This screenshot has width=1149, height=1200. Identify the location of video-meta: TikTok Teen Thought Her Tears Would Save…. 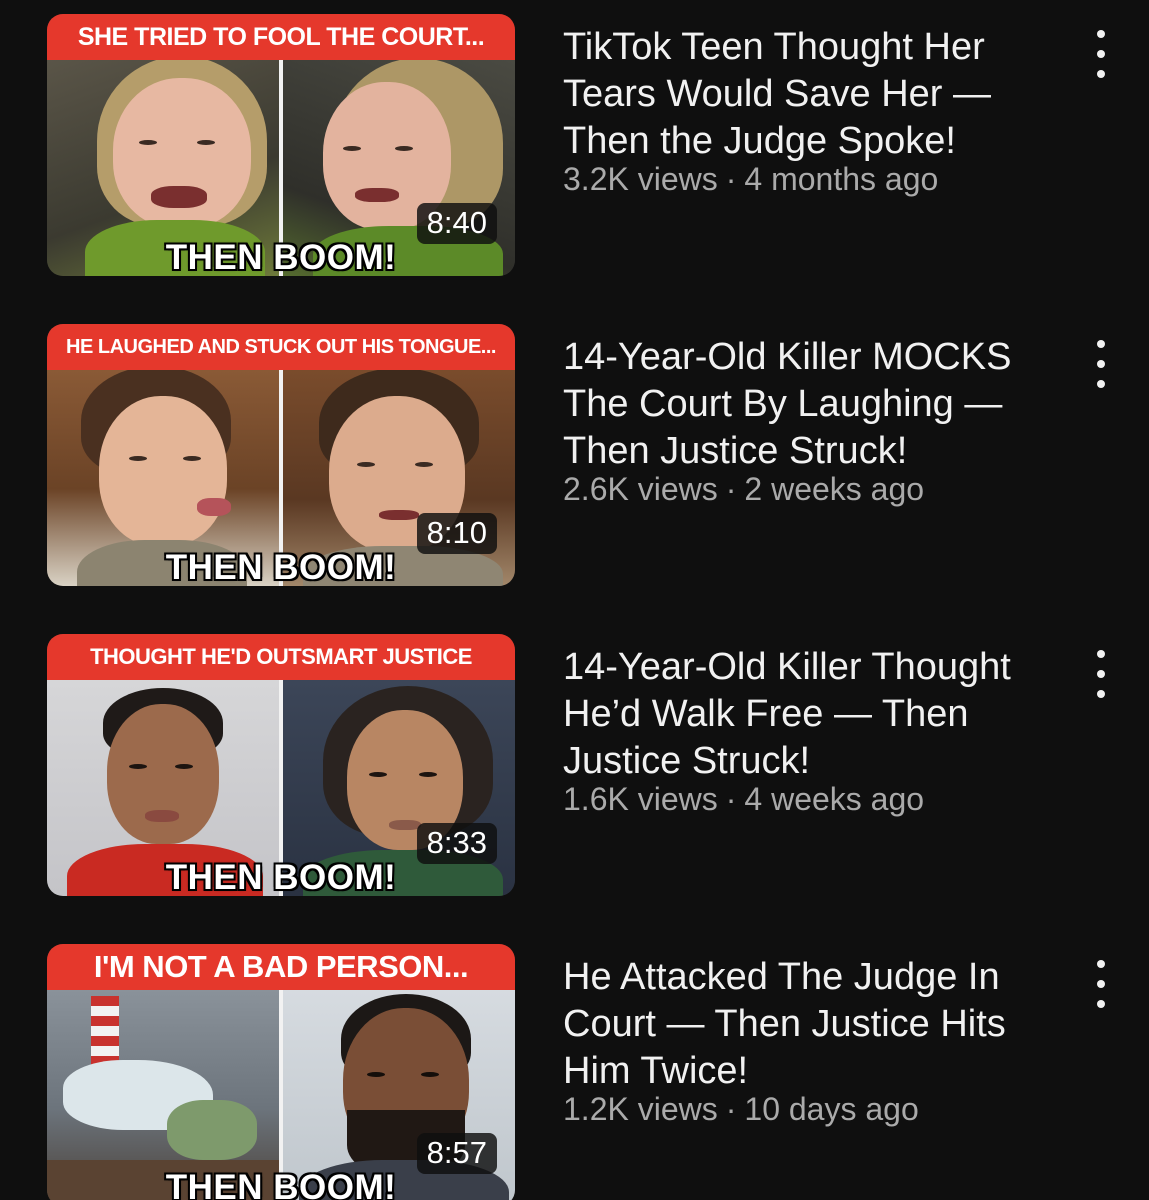
(815, 111).